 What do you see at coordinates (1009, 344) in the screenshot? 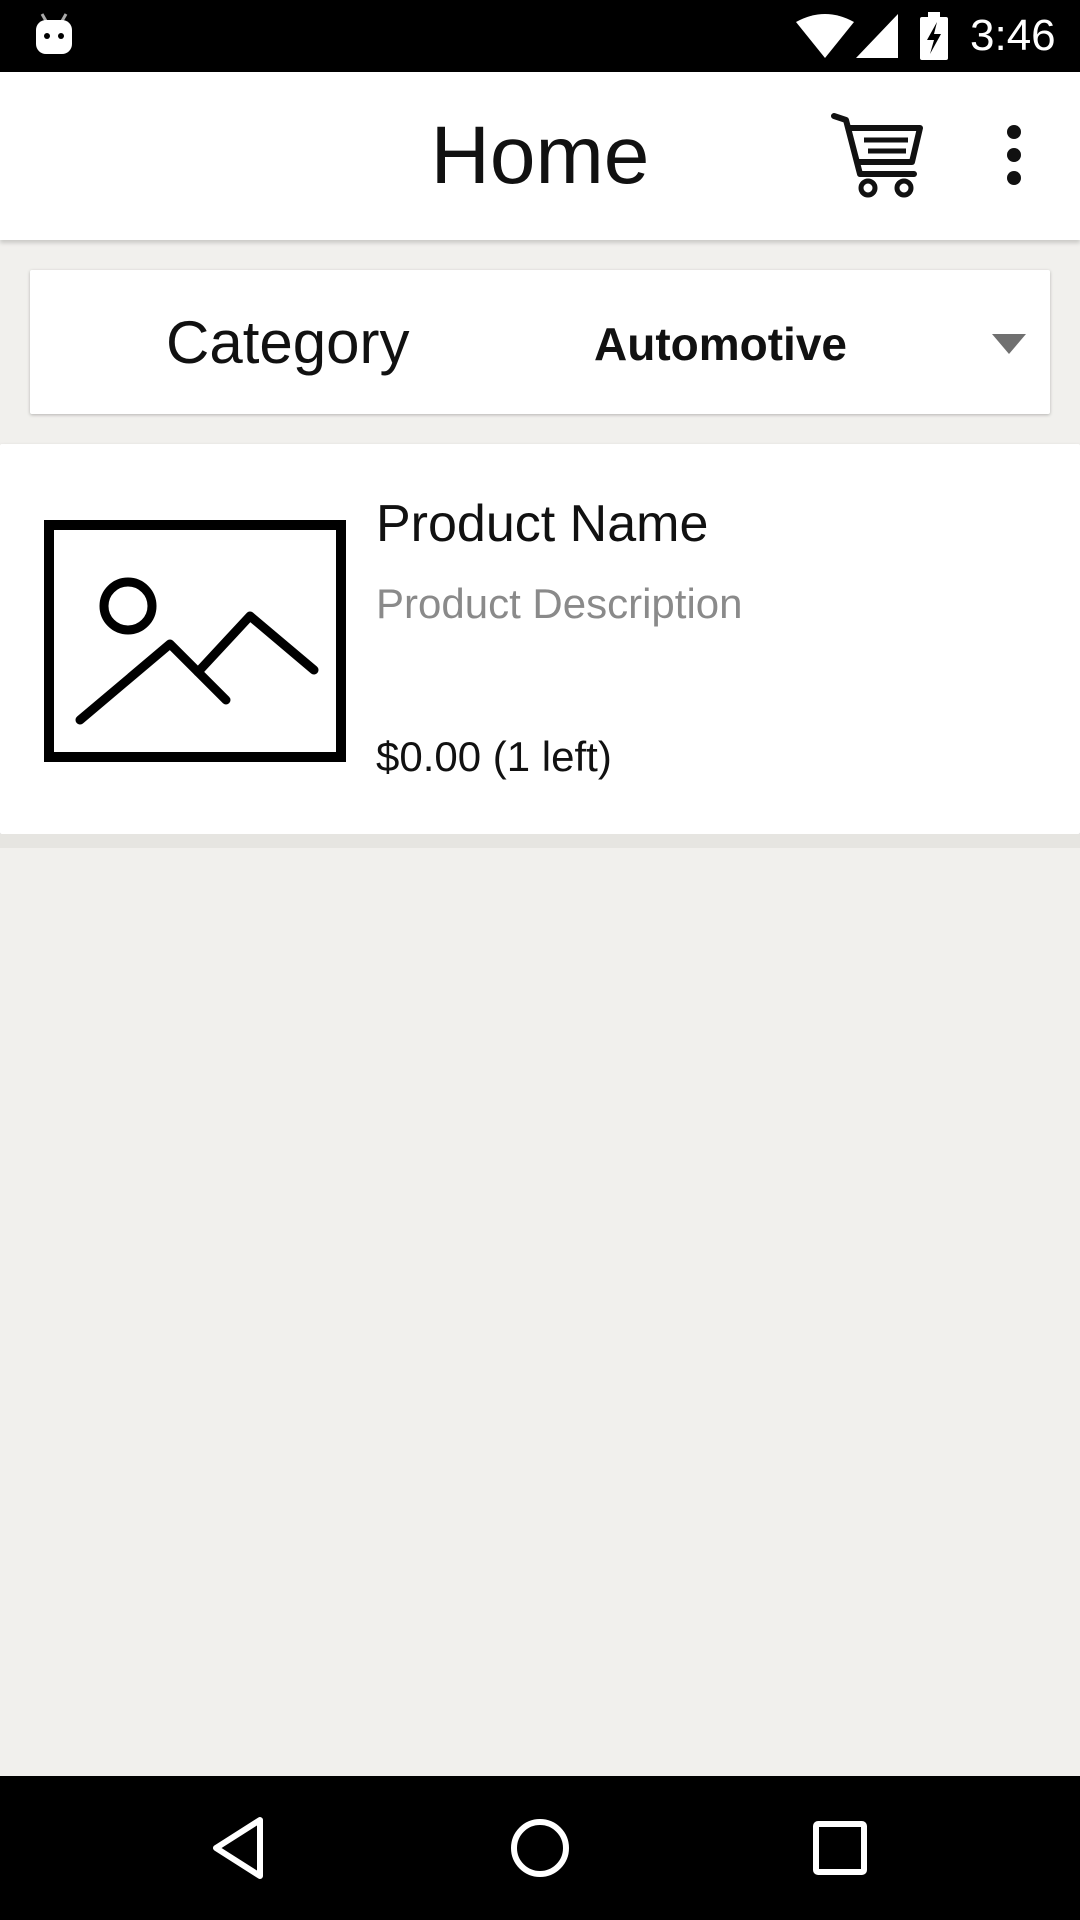
I see `dropdown-arrow-icon` at bounding box center [1009, 344].